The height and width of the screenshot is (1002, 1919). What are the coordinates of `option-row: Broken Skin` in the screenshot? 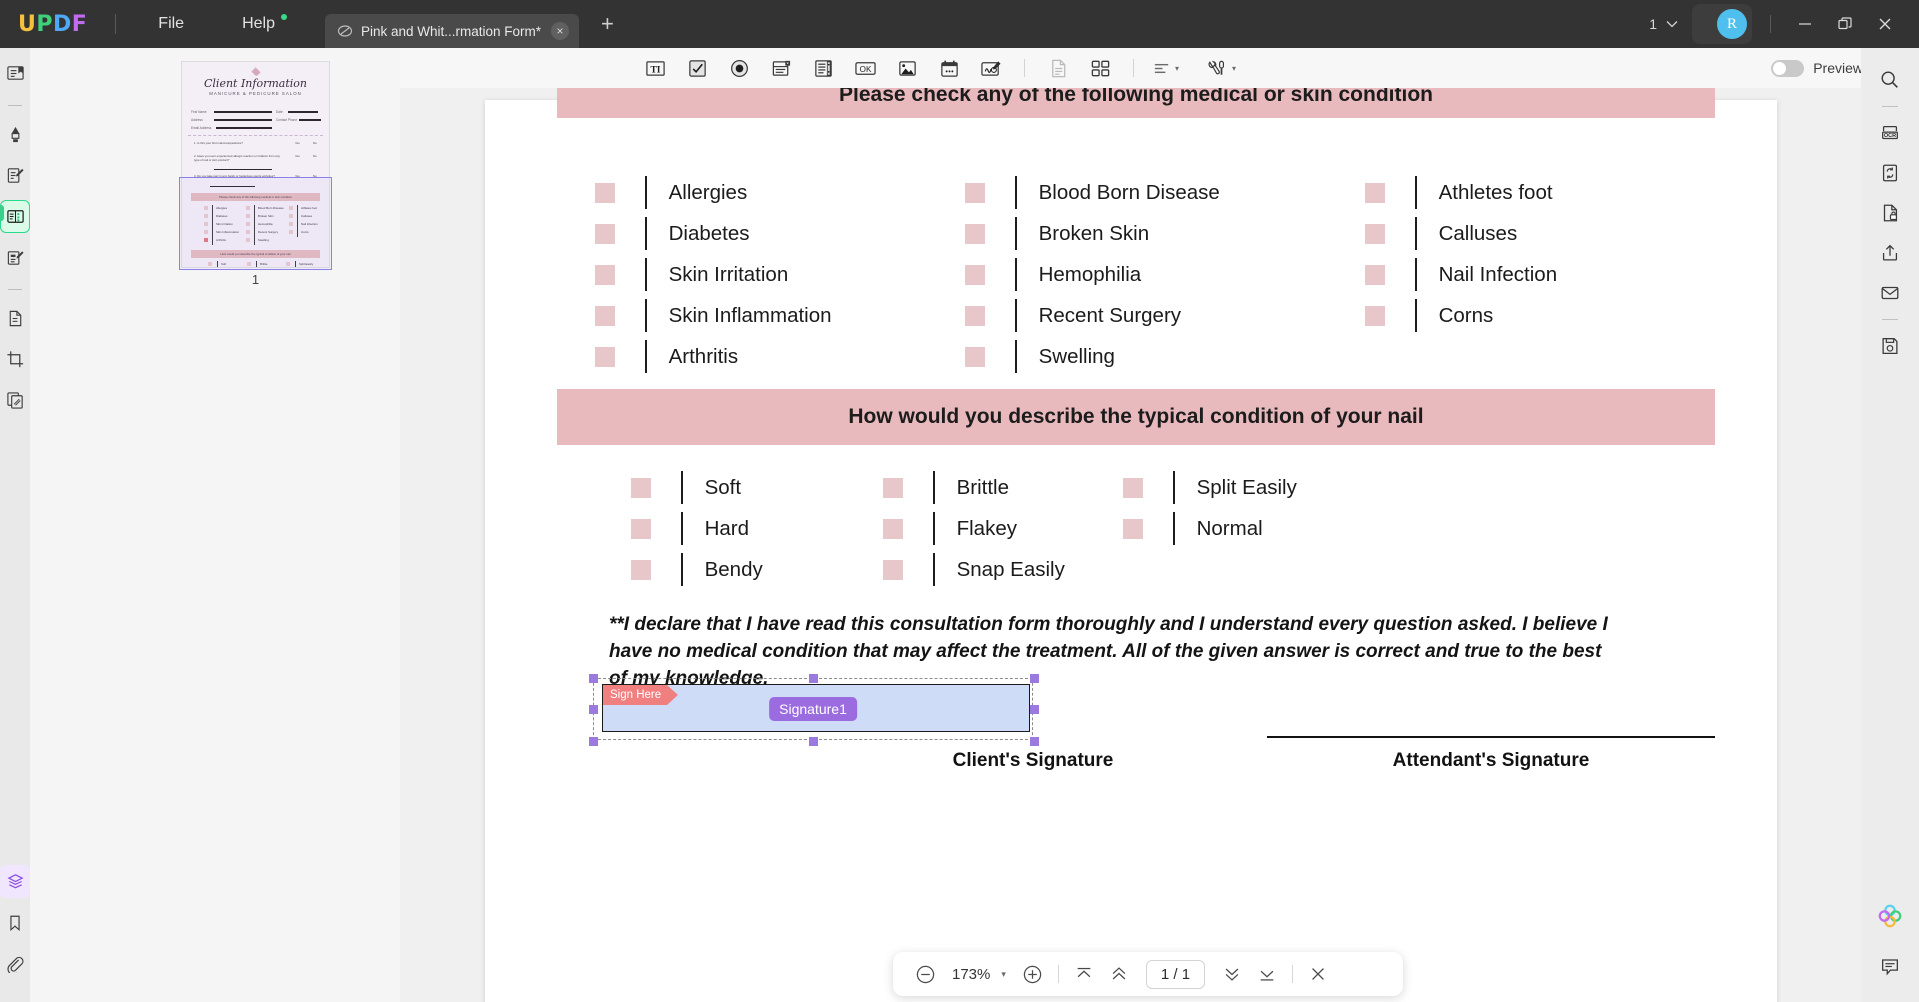 It's located at (1165, 233).